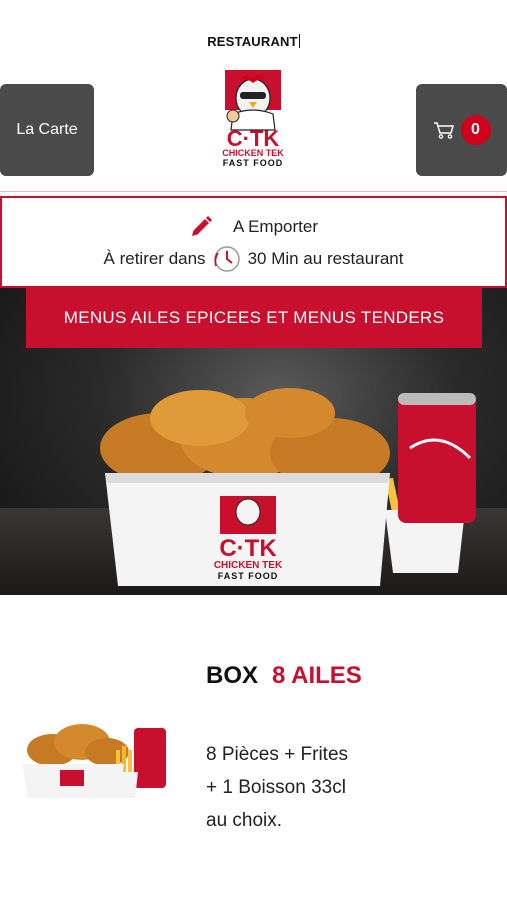 Image resolution: width=507 pixels, height=900 pixels. What do you see at coordinates (299, 41) in the screenshot?
I see `text-cursor` at bounding box center [299, 41].